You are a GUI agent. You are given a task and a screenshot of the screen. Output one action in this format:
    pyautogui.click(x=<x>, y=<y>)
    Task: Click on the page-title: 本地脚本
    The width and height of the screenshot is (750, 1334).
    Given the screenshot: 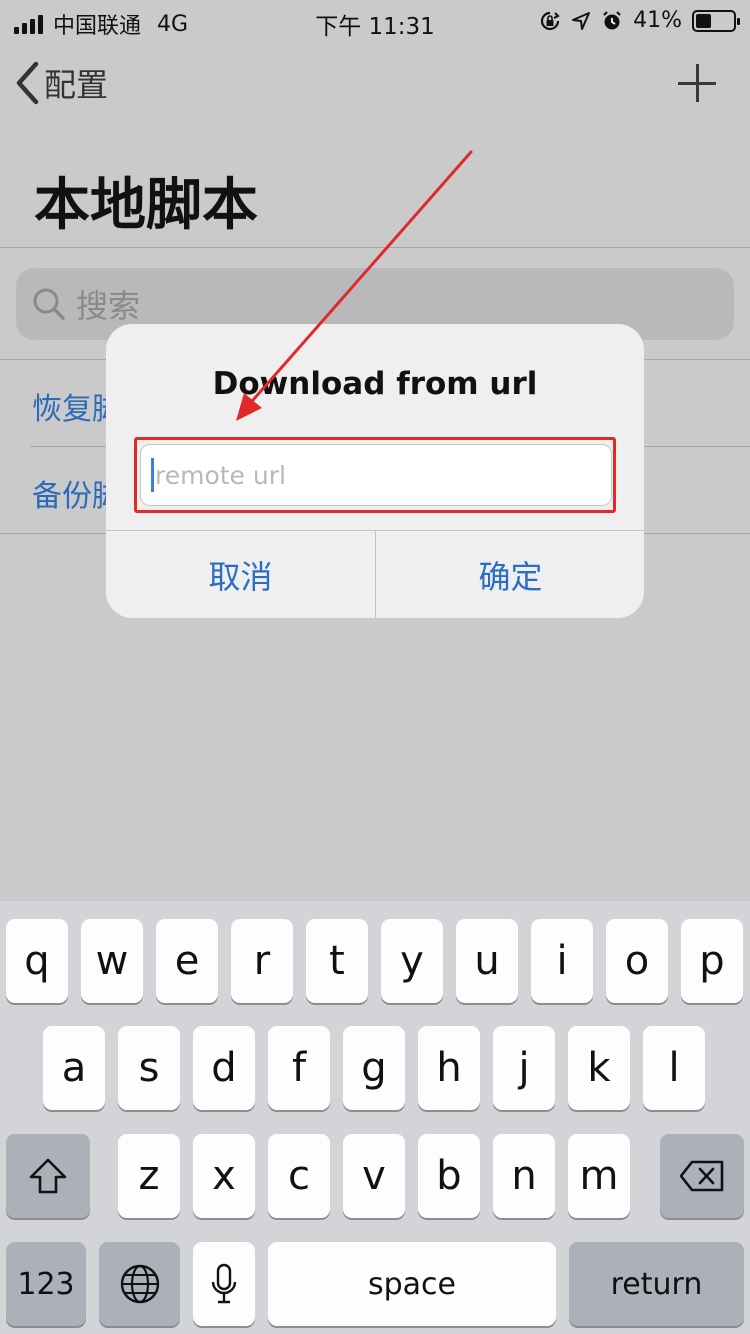 What is the action you would take?
    pyautogui.click(x=146, y=205)
    